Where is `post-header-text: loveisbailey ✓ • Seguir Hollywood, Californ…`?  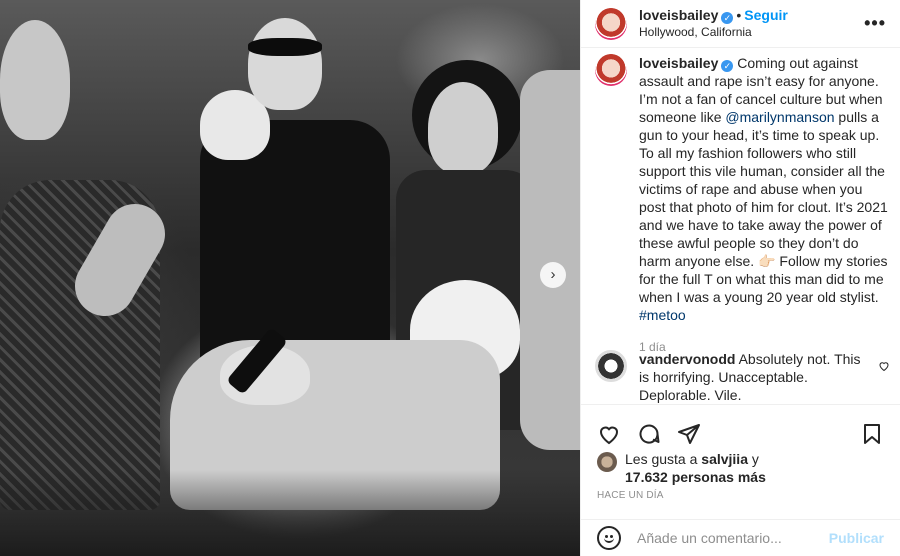
post-header-text: loveisbailey ✓ • Seguir Hollywood, Californ… is located at coordinates (751, 24).